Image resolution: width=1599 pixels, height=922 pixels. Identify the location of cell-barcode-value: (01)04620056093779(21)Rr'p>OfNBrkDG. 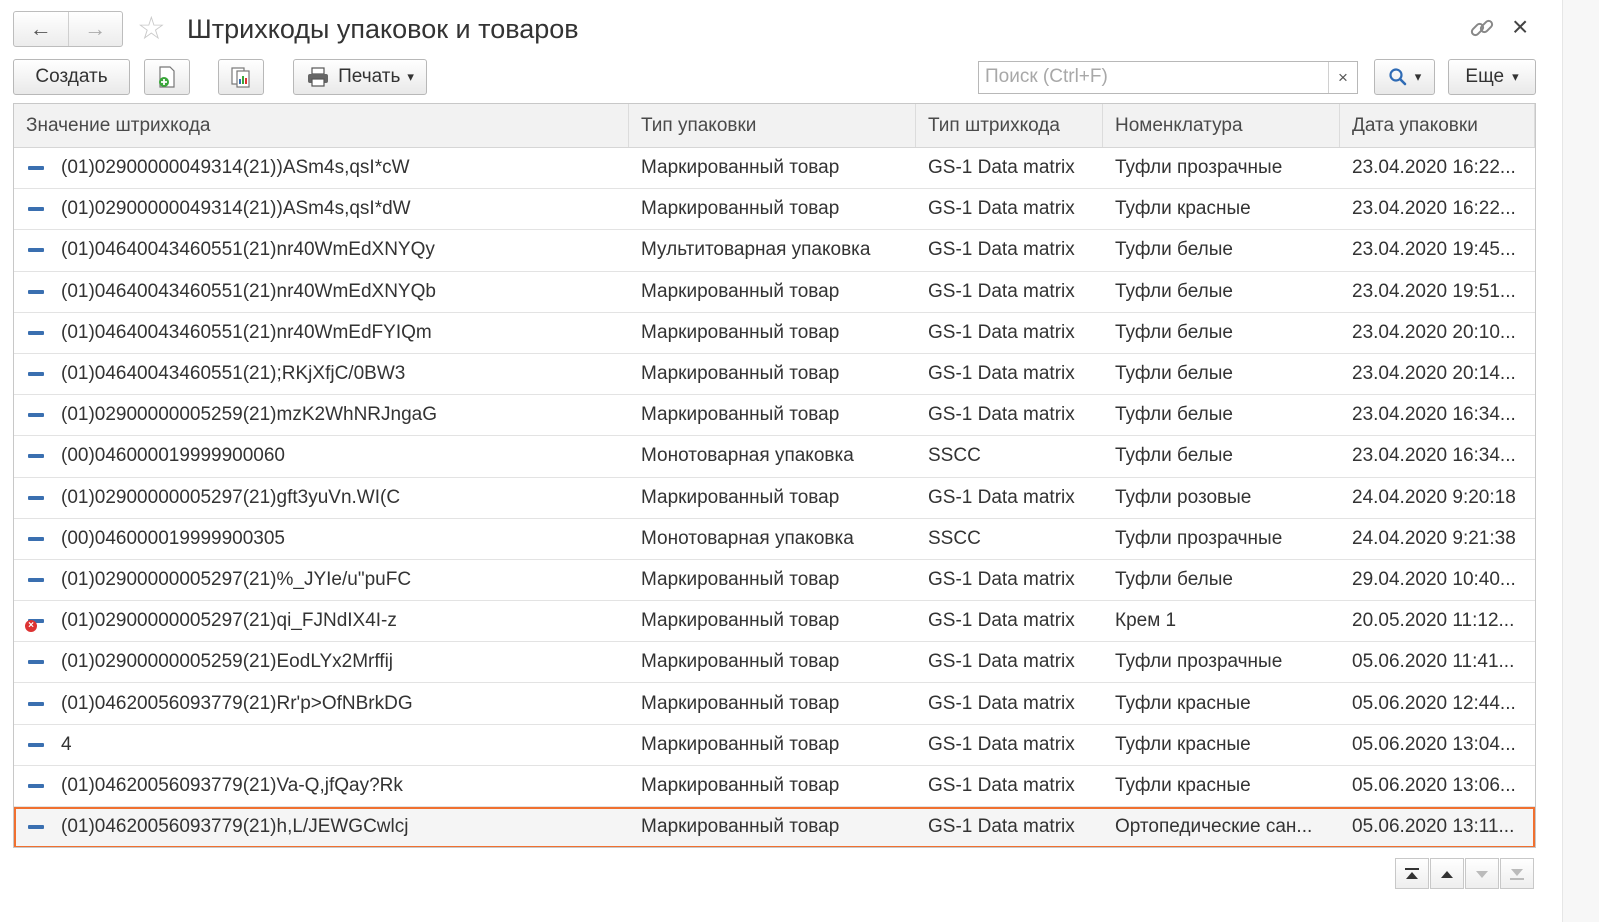
(321, 703).